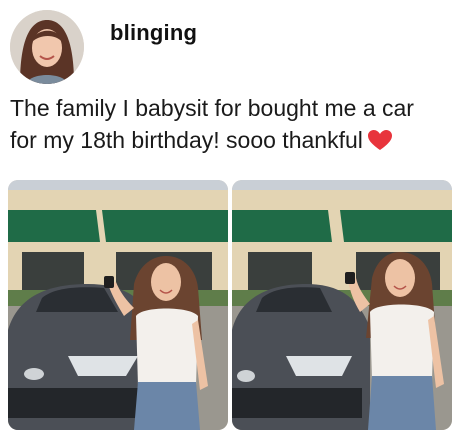  I want to click on caption-line-2: for my 18th birthday! sooo thankful, so click(230, 140).